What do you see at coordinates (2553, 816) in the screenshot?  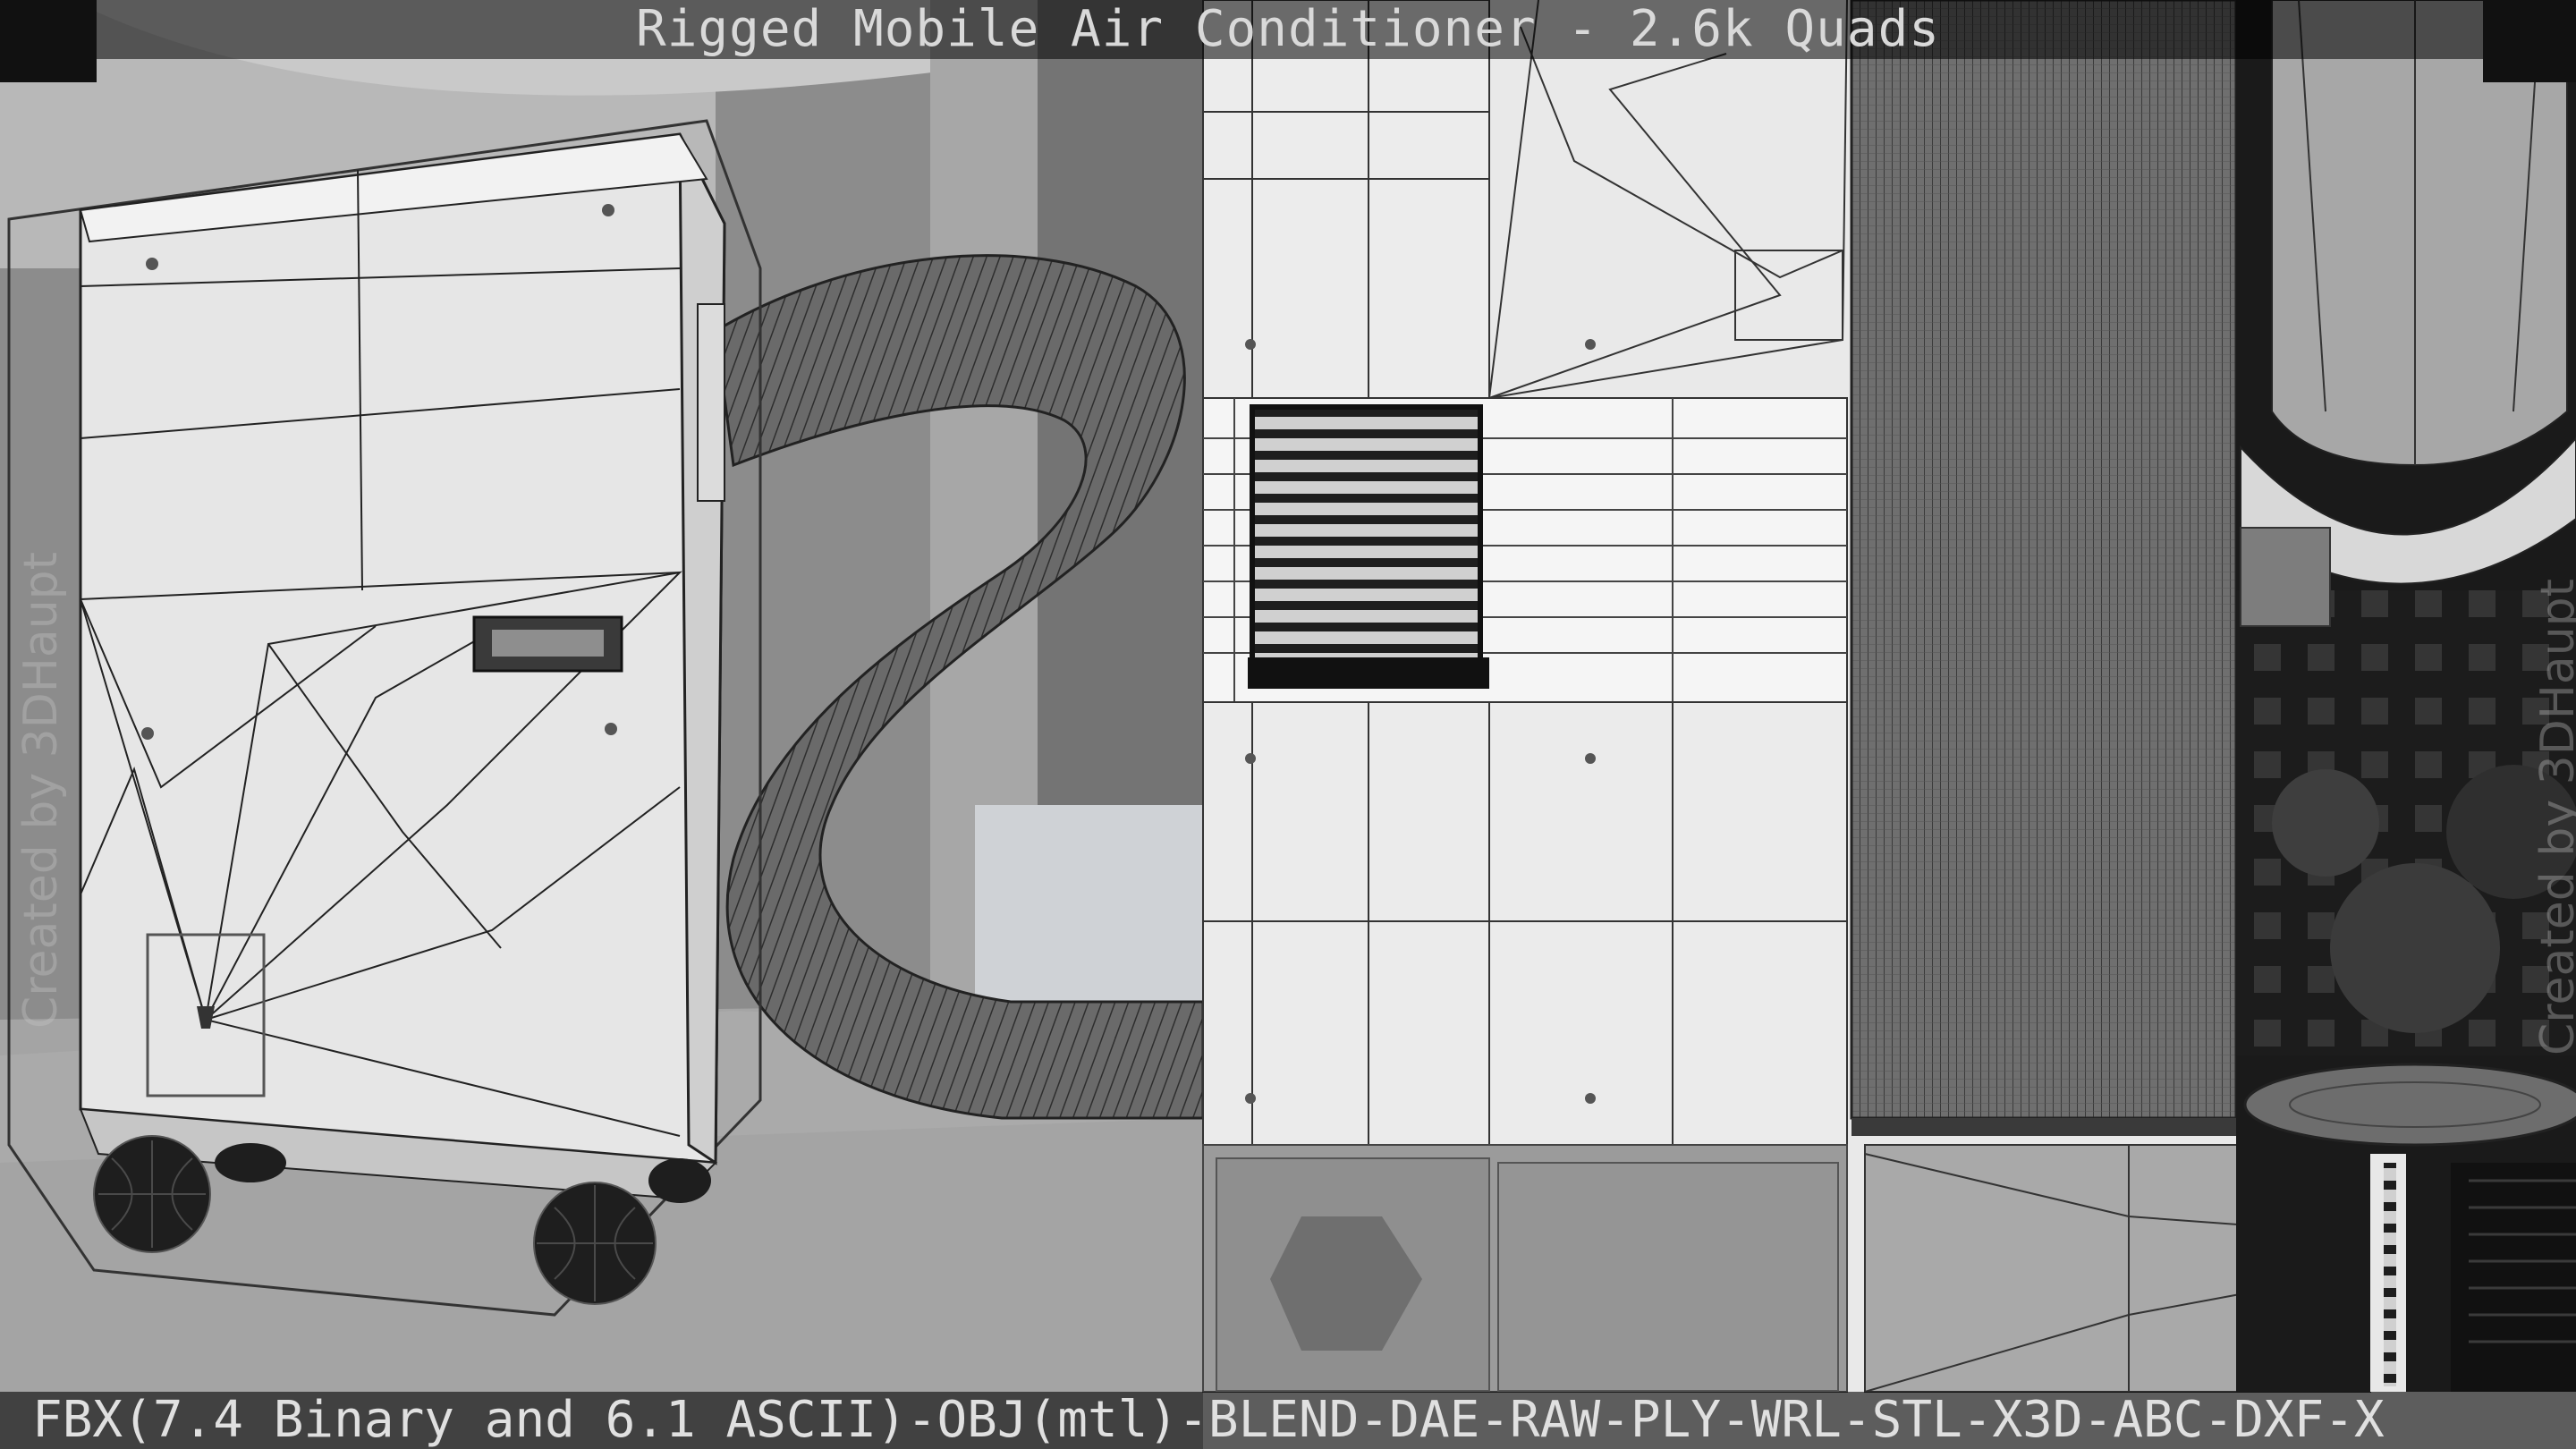 I see `watermark-right: Created by 3DHaupt` at bounding box center [2553, 816].